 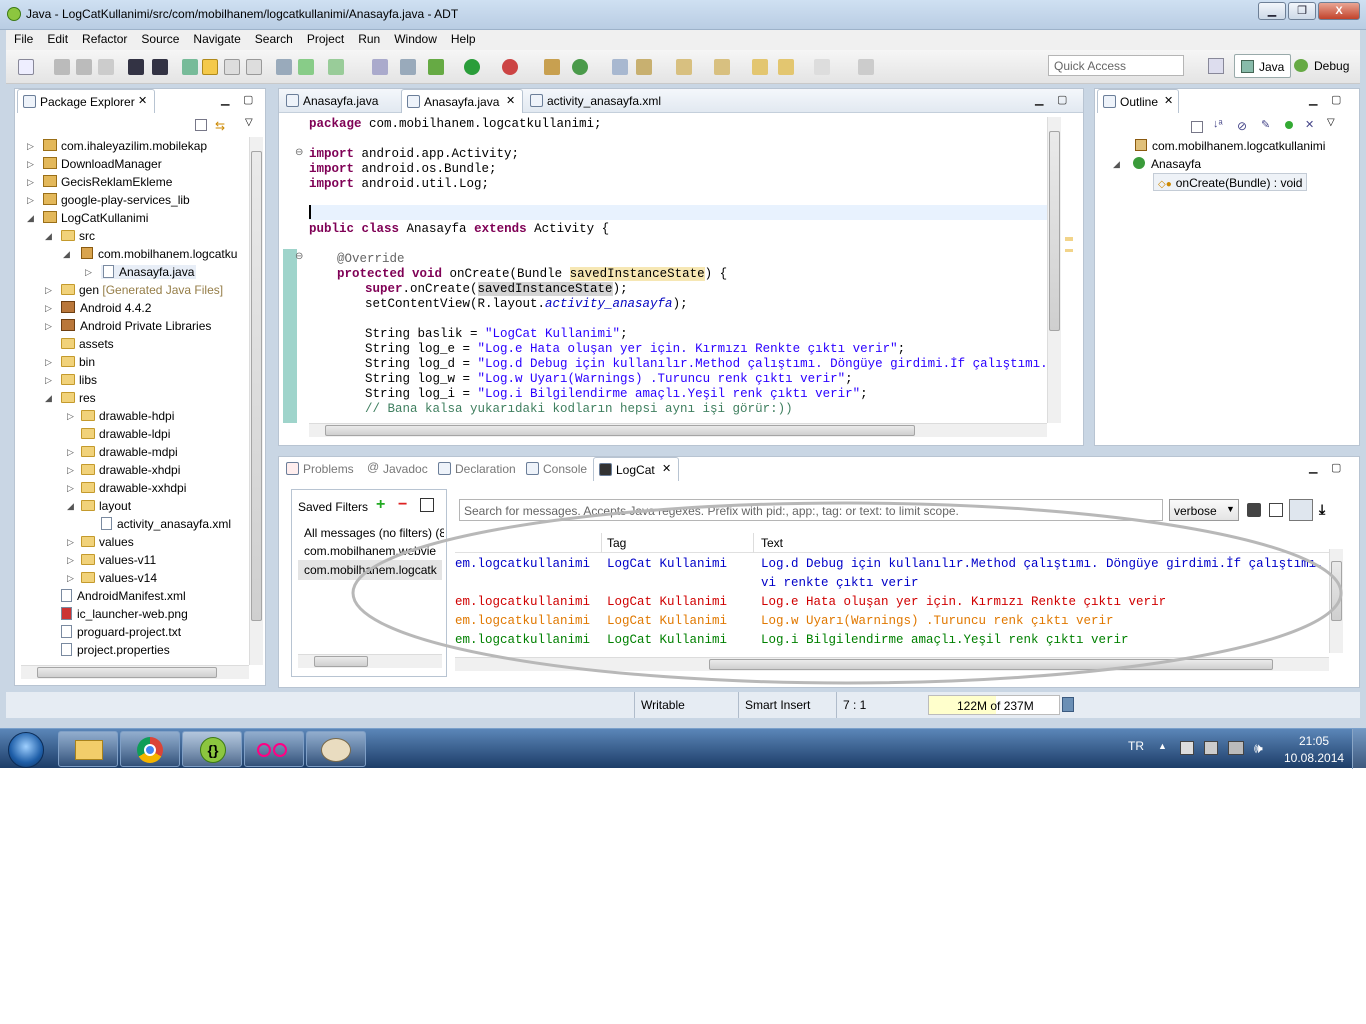 What do you see at coordinates (249, 122) in the screenshot?
I see `view-menu-icon: ▽` at bounding box center [249, 122].